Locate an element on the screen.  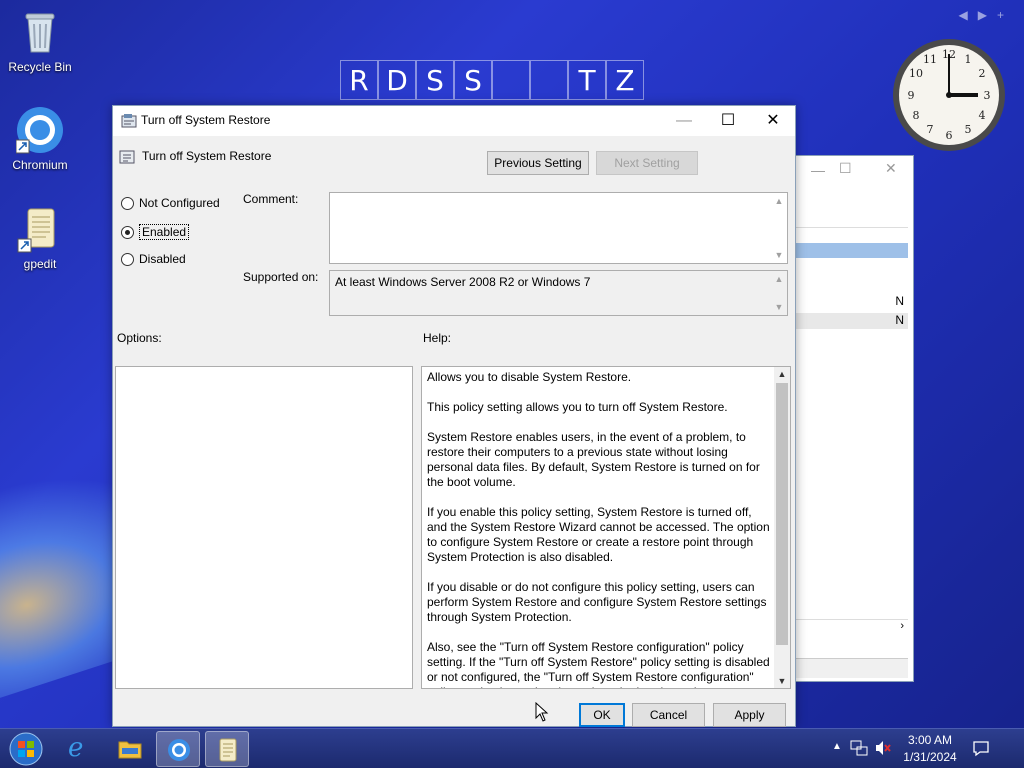
minimize-button: — is located at coordinates (684, 121).